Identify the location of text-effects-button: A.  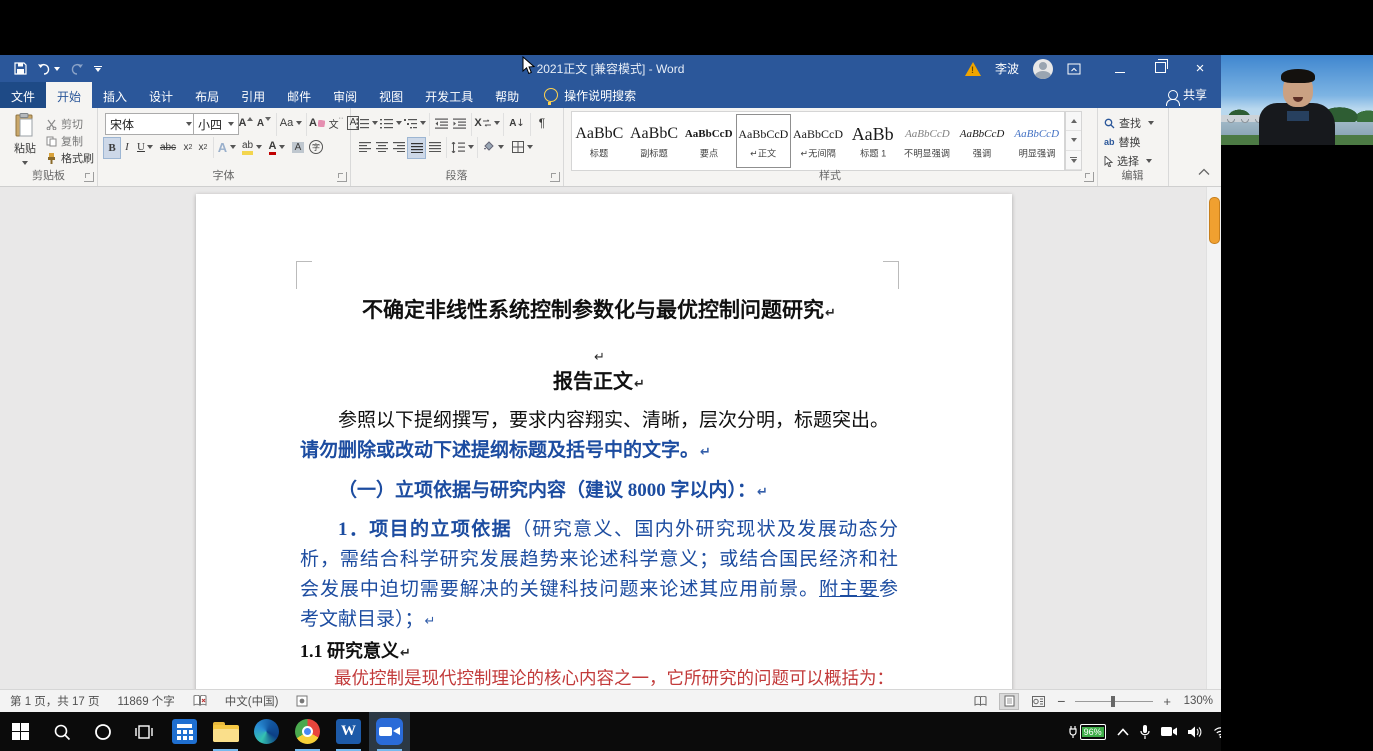
(227, 147).